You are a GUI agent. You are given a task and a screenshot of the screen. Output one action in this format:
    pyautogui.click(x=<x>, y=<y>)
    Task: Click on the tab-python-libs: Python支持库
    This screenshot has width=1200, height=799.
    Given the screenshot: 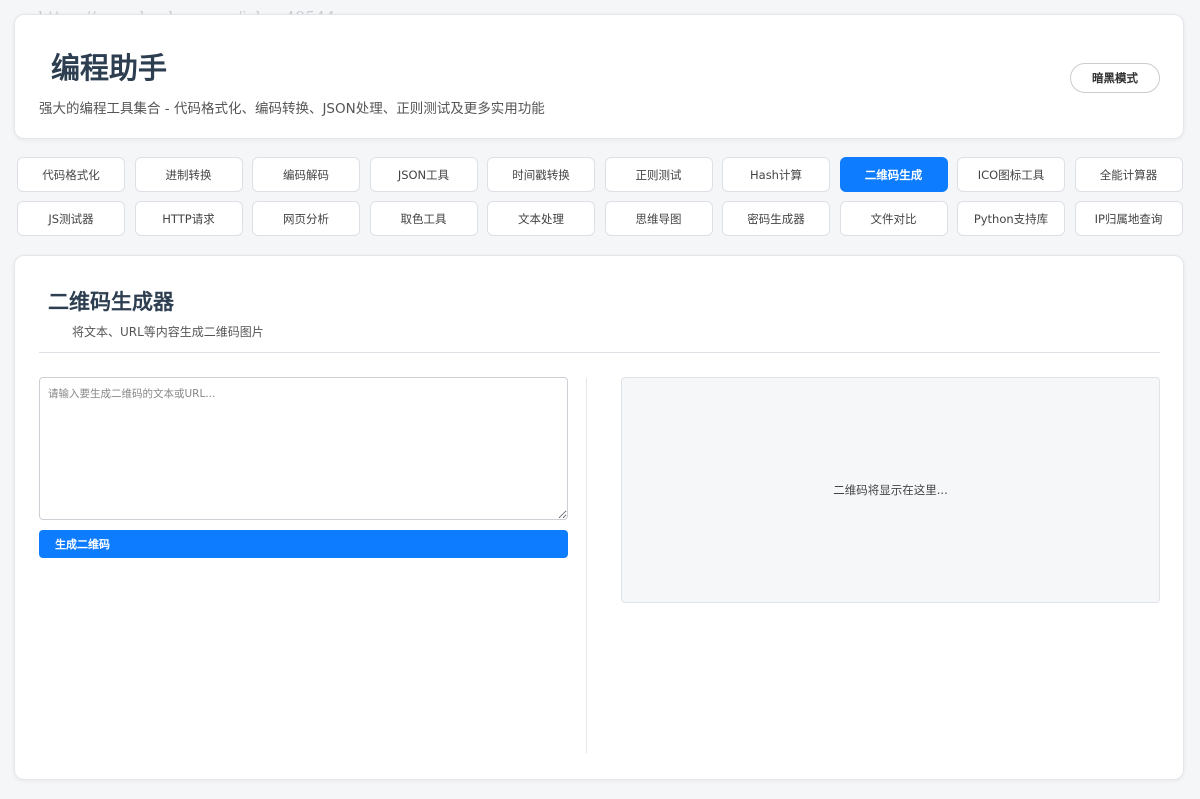 What is the action you would take?
    pyautogui.click(x=1011, y=218)
    